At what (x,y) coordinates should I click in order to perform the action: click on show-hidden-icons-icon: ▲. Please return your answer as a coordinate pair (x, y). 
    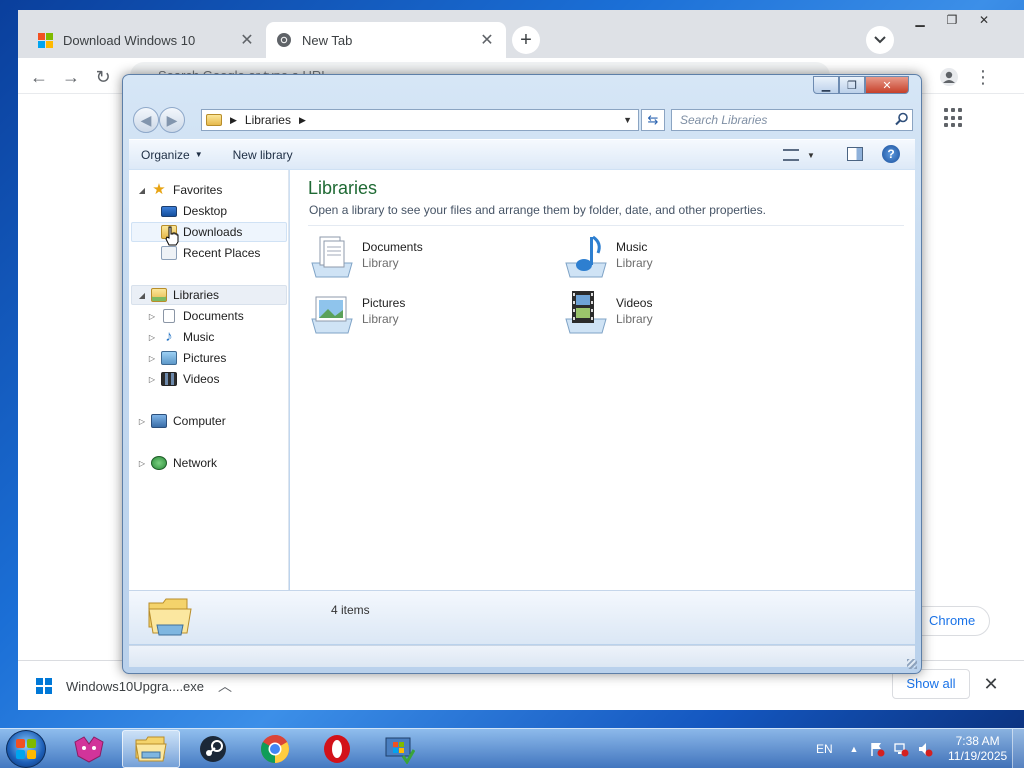
    Looking at the image, I should click on (854, 749).